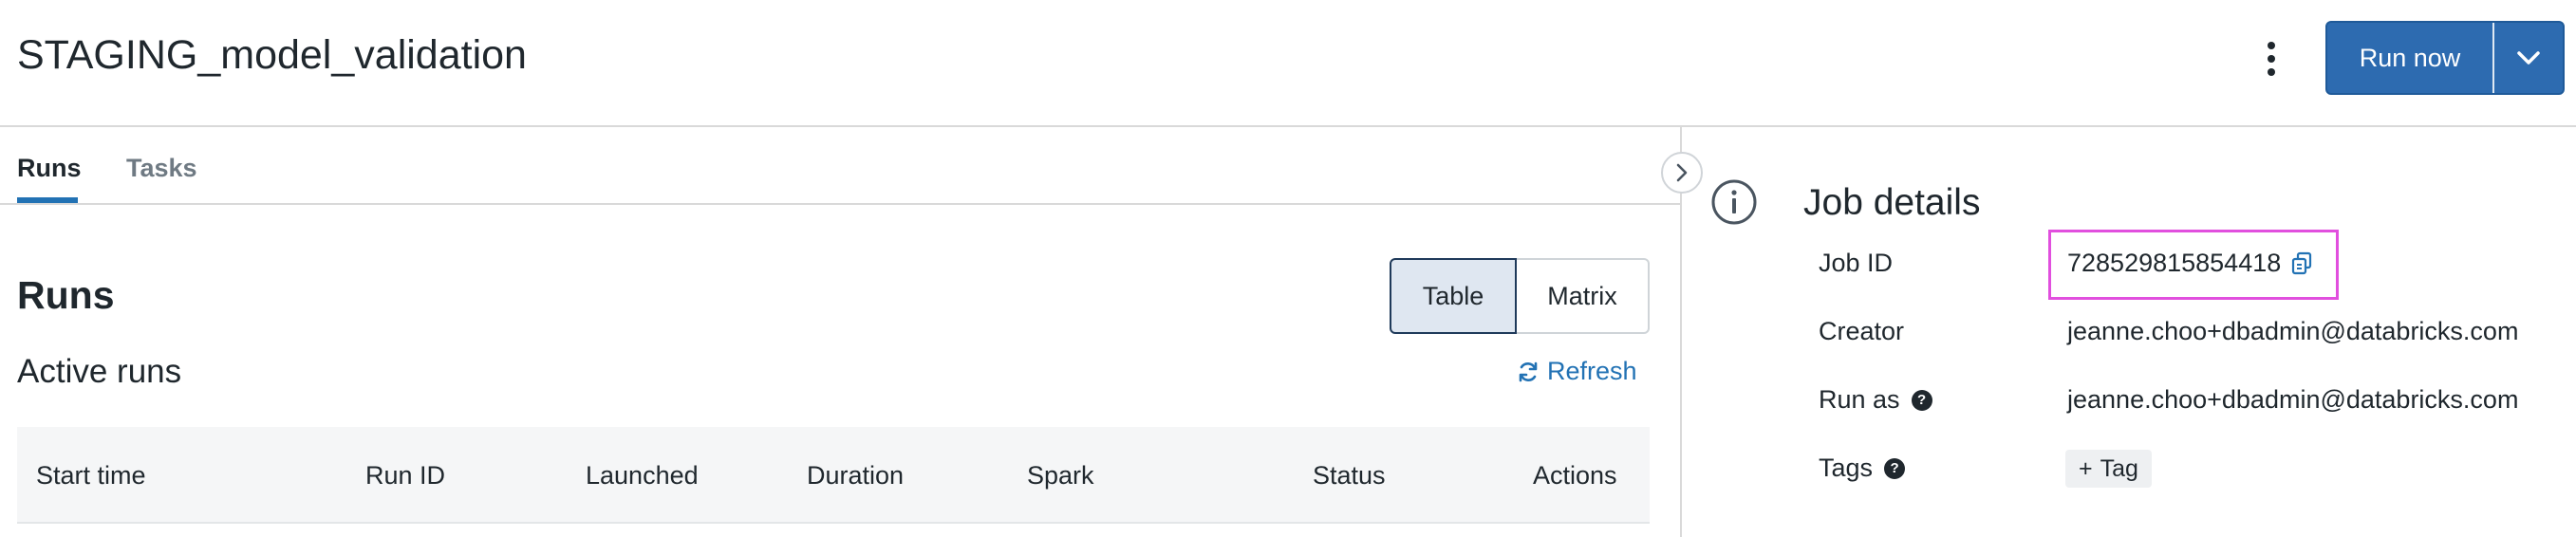  I want to click on creator-label-text: Creator, so click(1862, 331).